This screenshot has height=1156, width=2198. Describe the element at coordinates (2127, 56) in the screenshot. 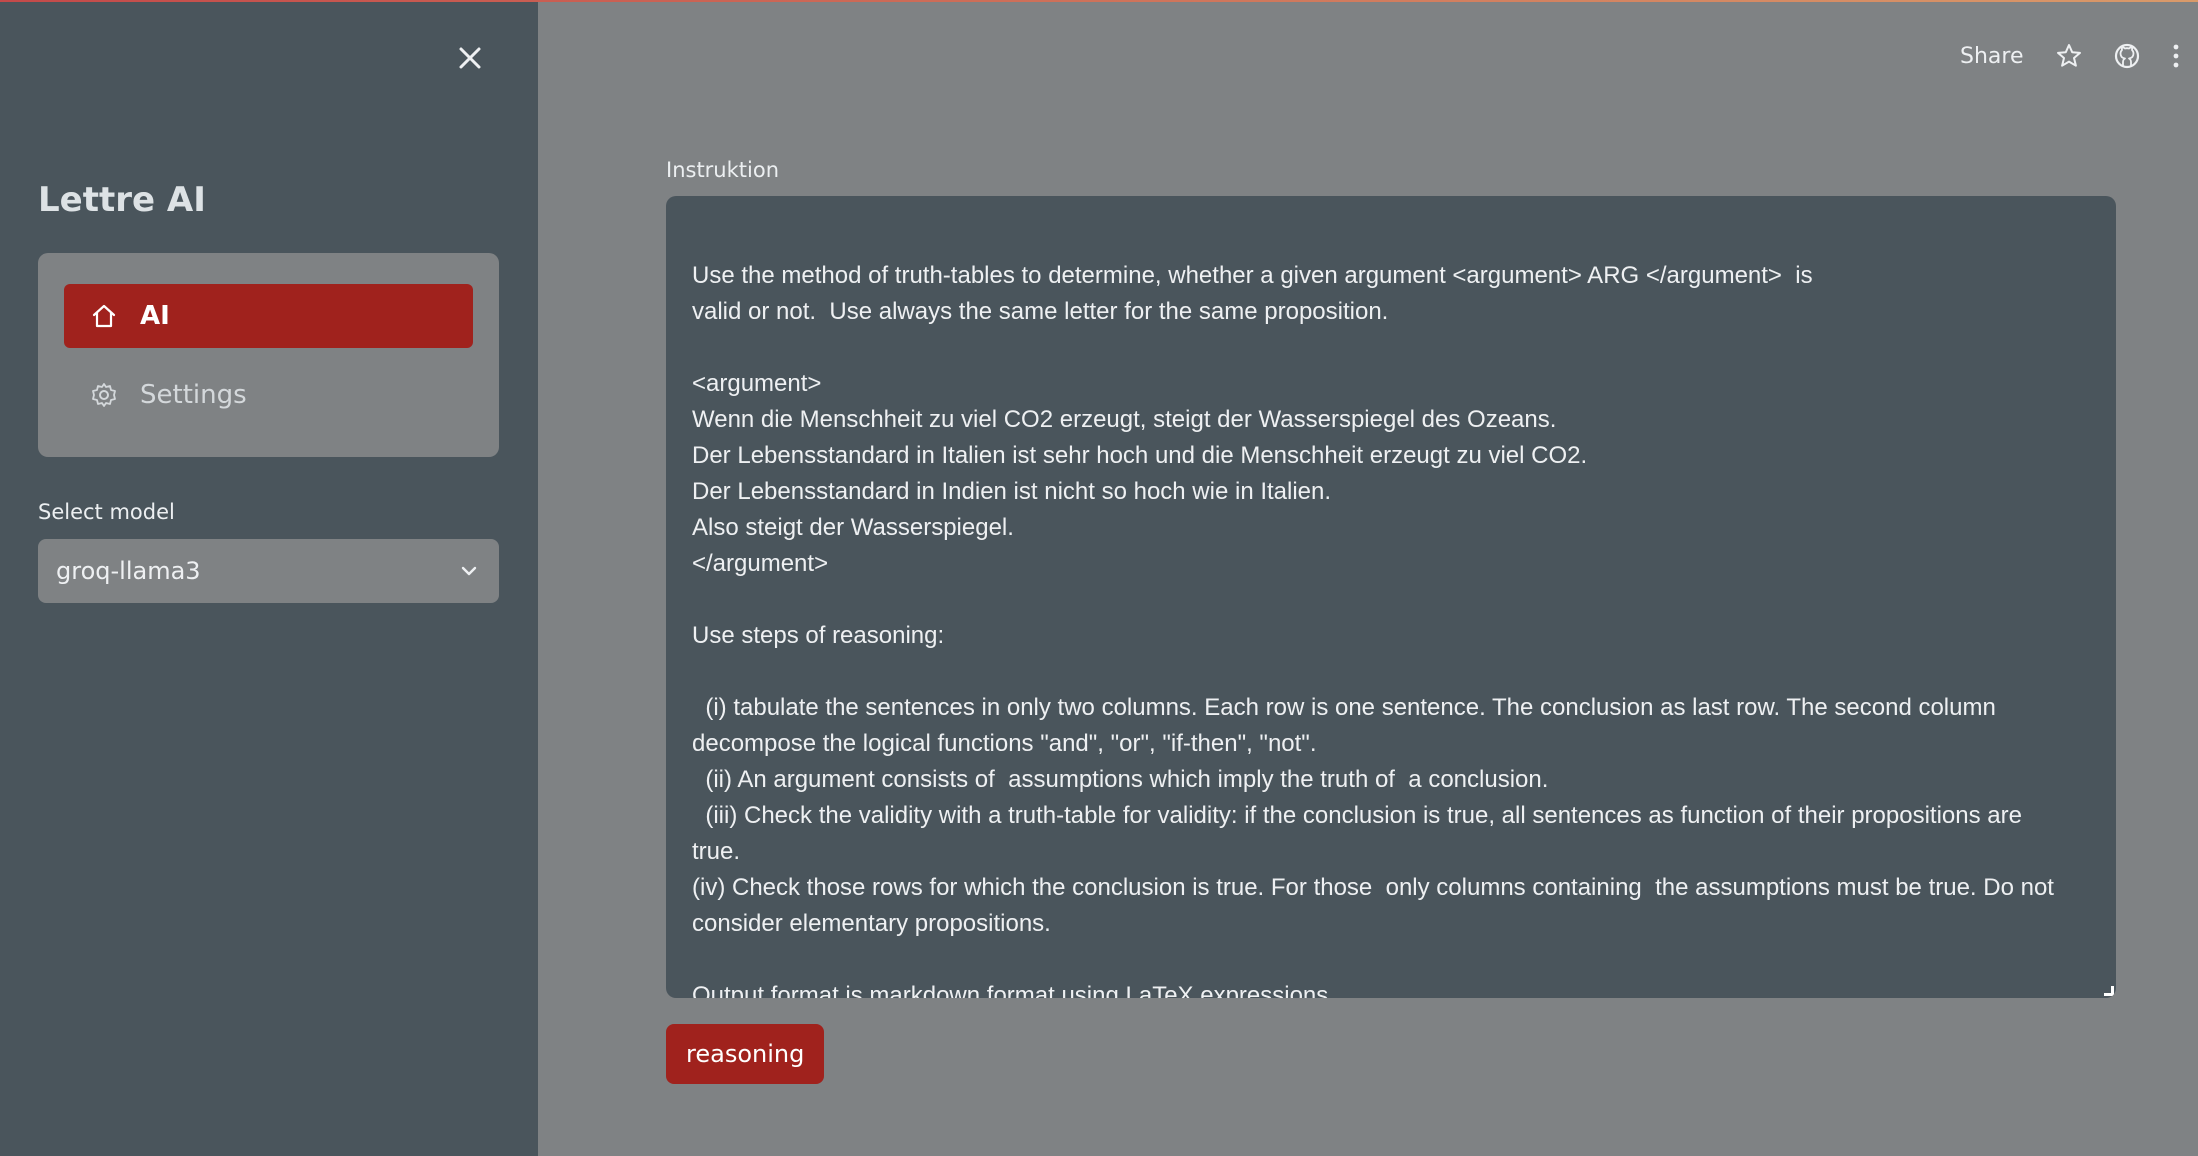

I see `github-icon` at that location.